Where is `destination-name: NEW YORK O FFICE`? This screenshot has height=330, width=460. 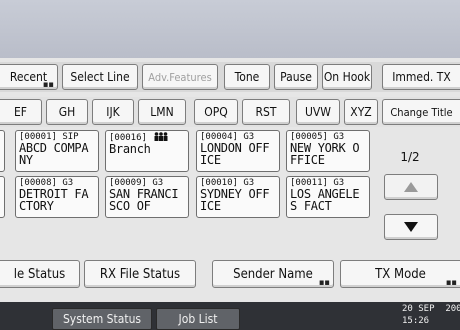
destination-name: NEW YORK O FFICE is located at coordinates (325, 154).